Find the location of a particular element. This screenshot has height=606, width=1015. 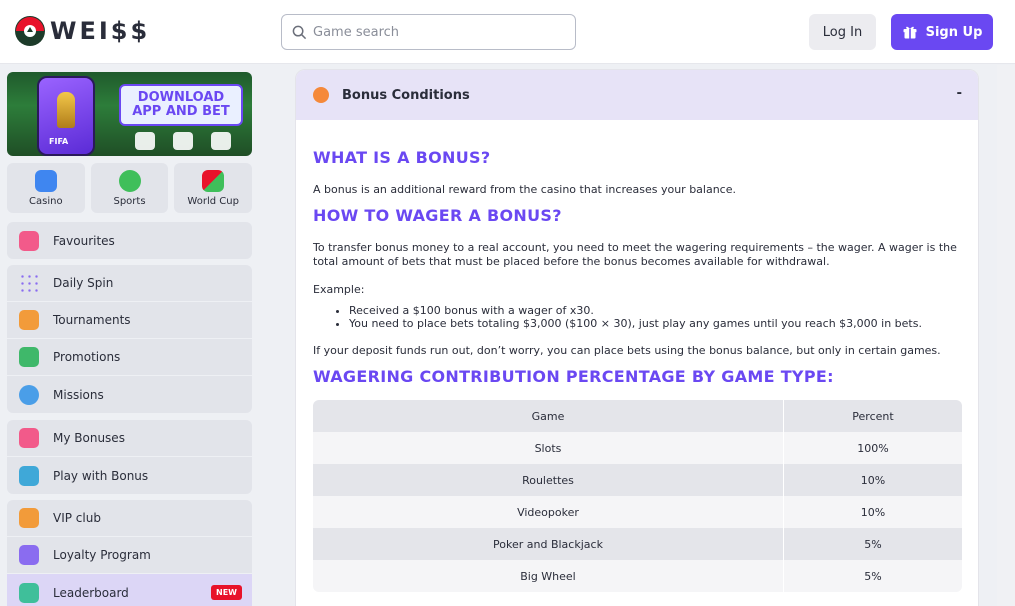

login-button: Log In is located at coordinates (842, 32).